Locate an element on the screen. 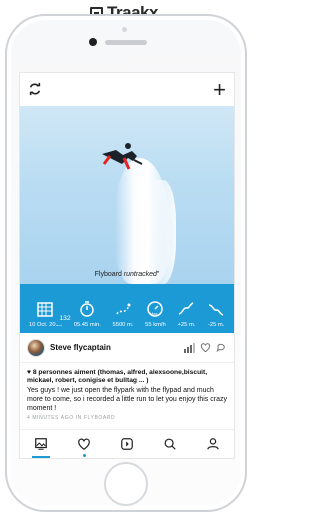  stat-duration: 05.45 min. is located at coordinates (87, 314).